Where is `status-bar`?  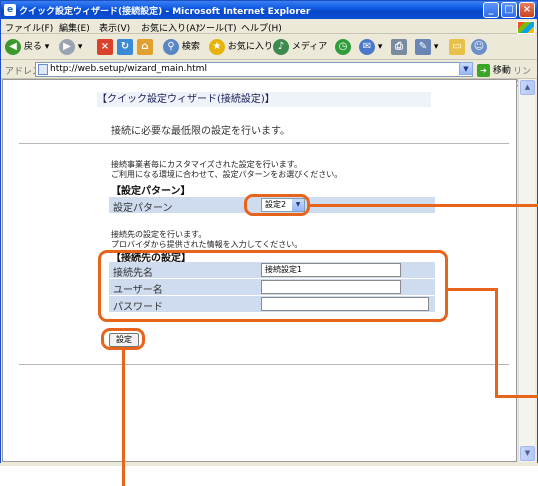
status-bar is located at coordinates (269, 464).